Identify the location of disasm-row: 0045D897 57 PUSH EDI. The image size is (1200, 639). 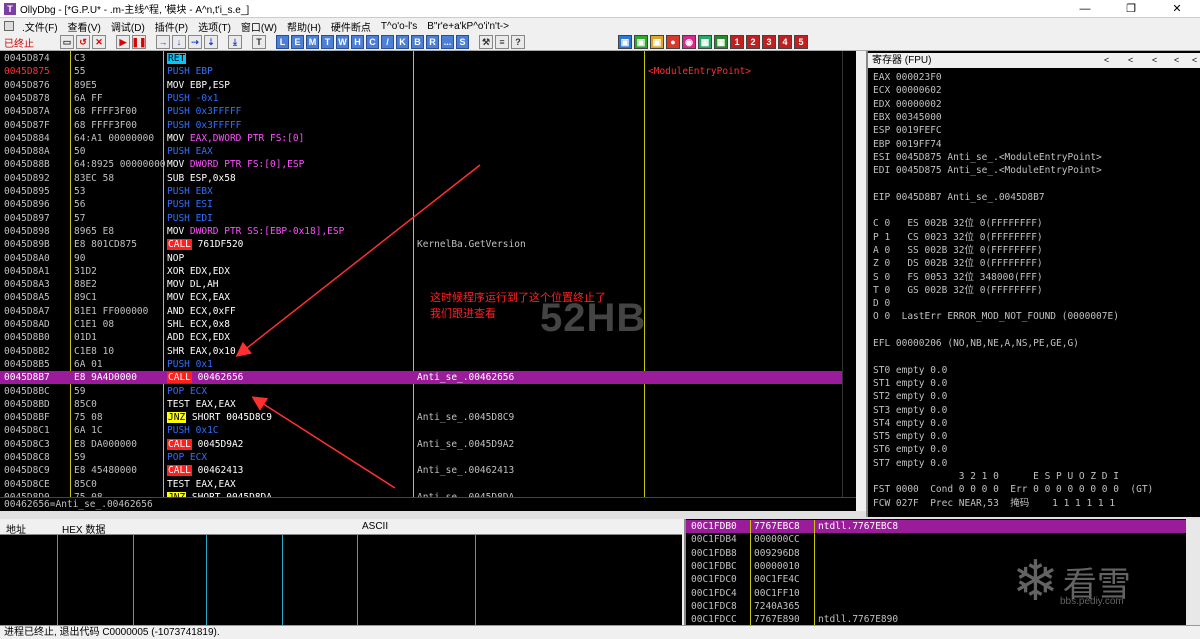
(428, 218).